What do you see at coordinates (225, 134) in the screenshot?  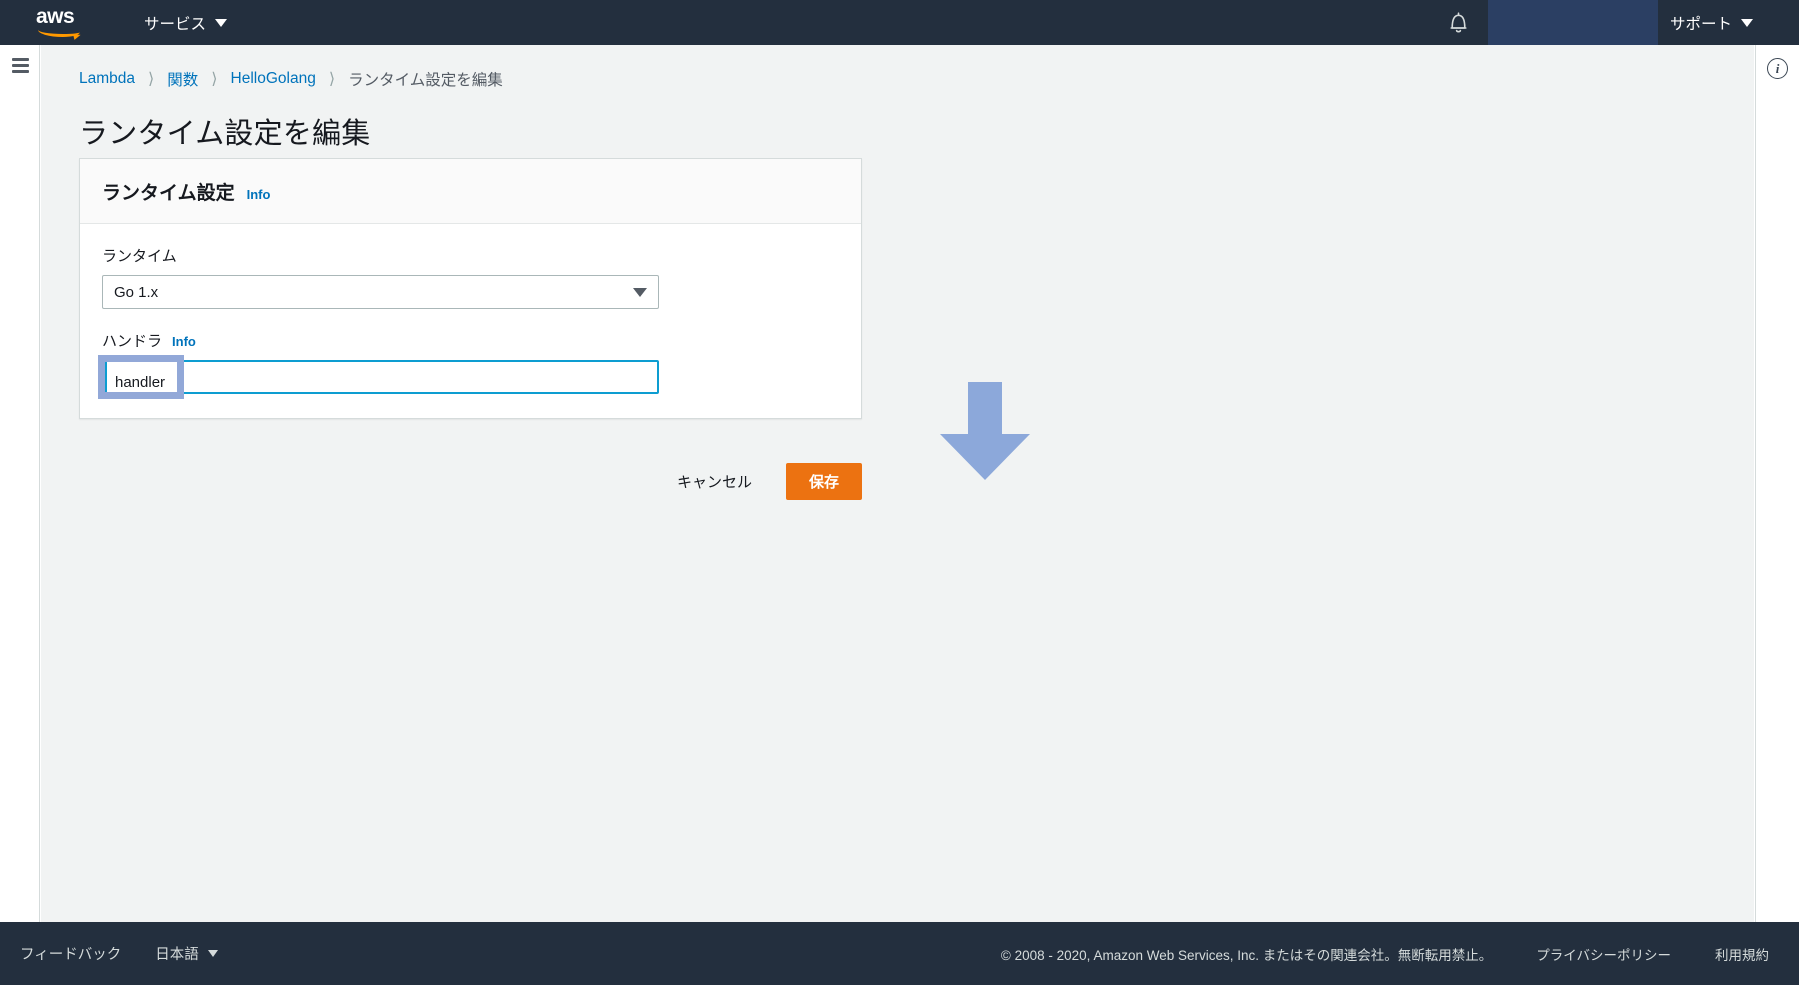 I see `page-title: ランタイム設定を編集` at bounding box center [225, 134].